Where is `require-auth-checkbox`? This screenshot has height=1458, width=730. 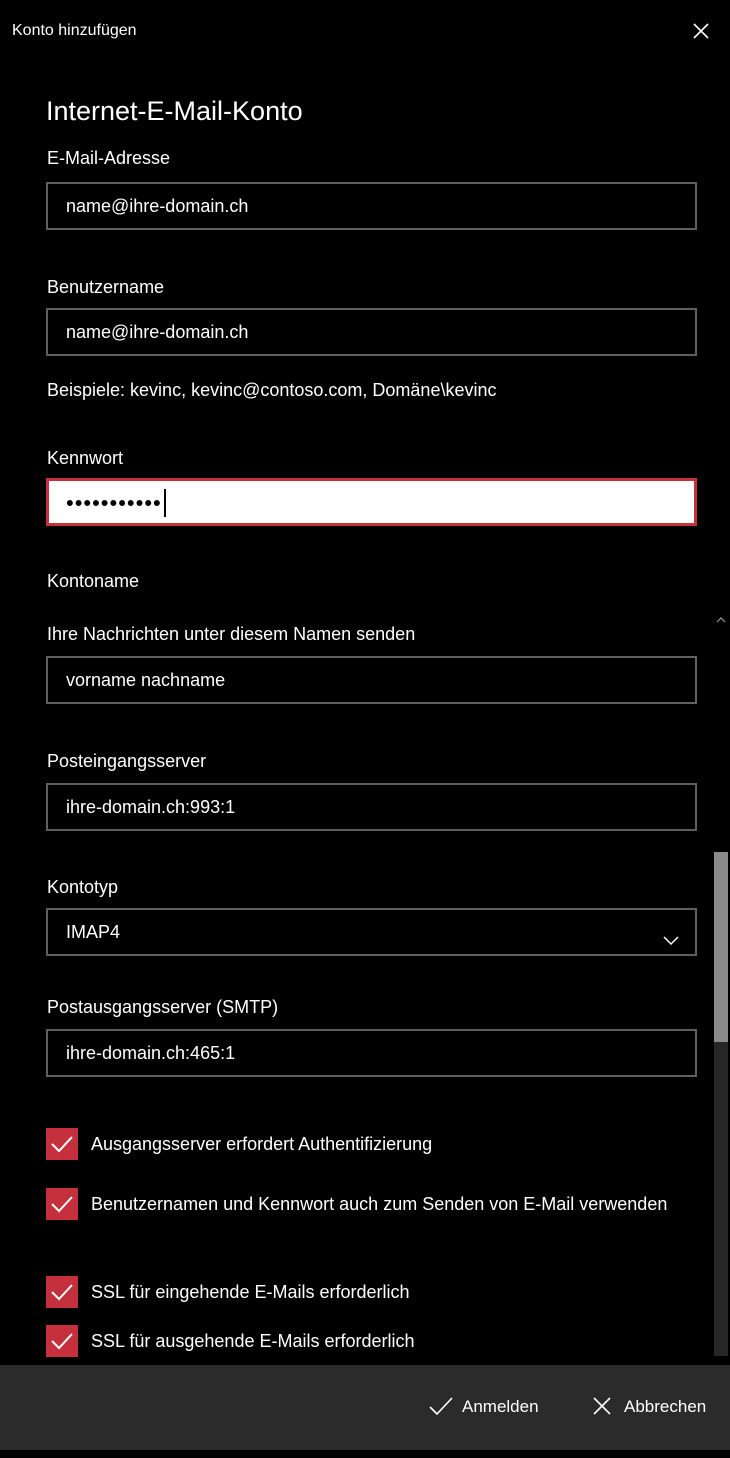
require-auth-checkbox is located at coordinates (62, 1144).